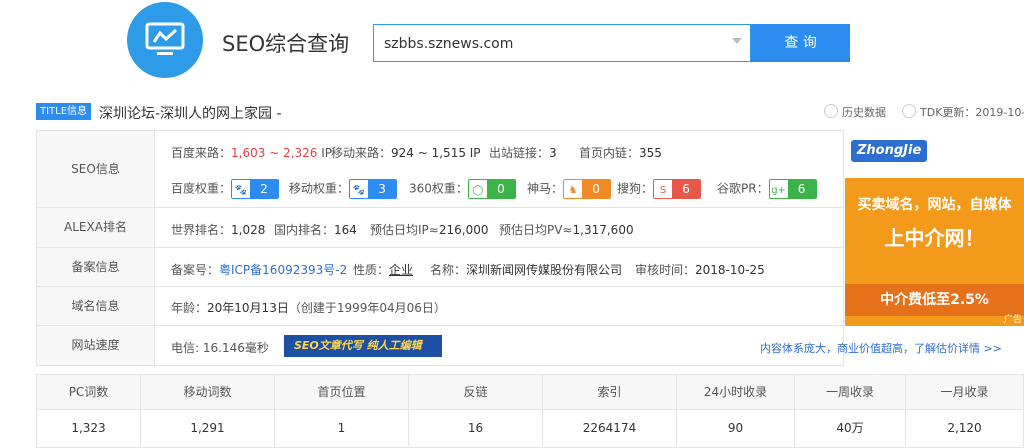 This screenshot has height=448, width=1024. Describe the element at coordinates (448, 270) in the screenshot. I see `icp-name-label: 名称：` at that location.